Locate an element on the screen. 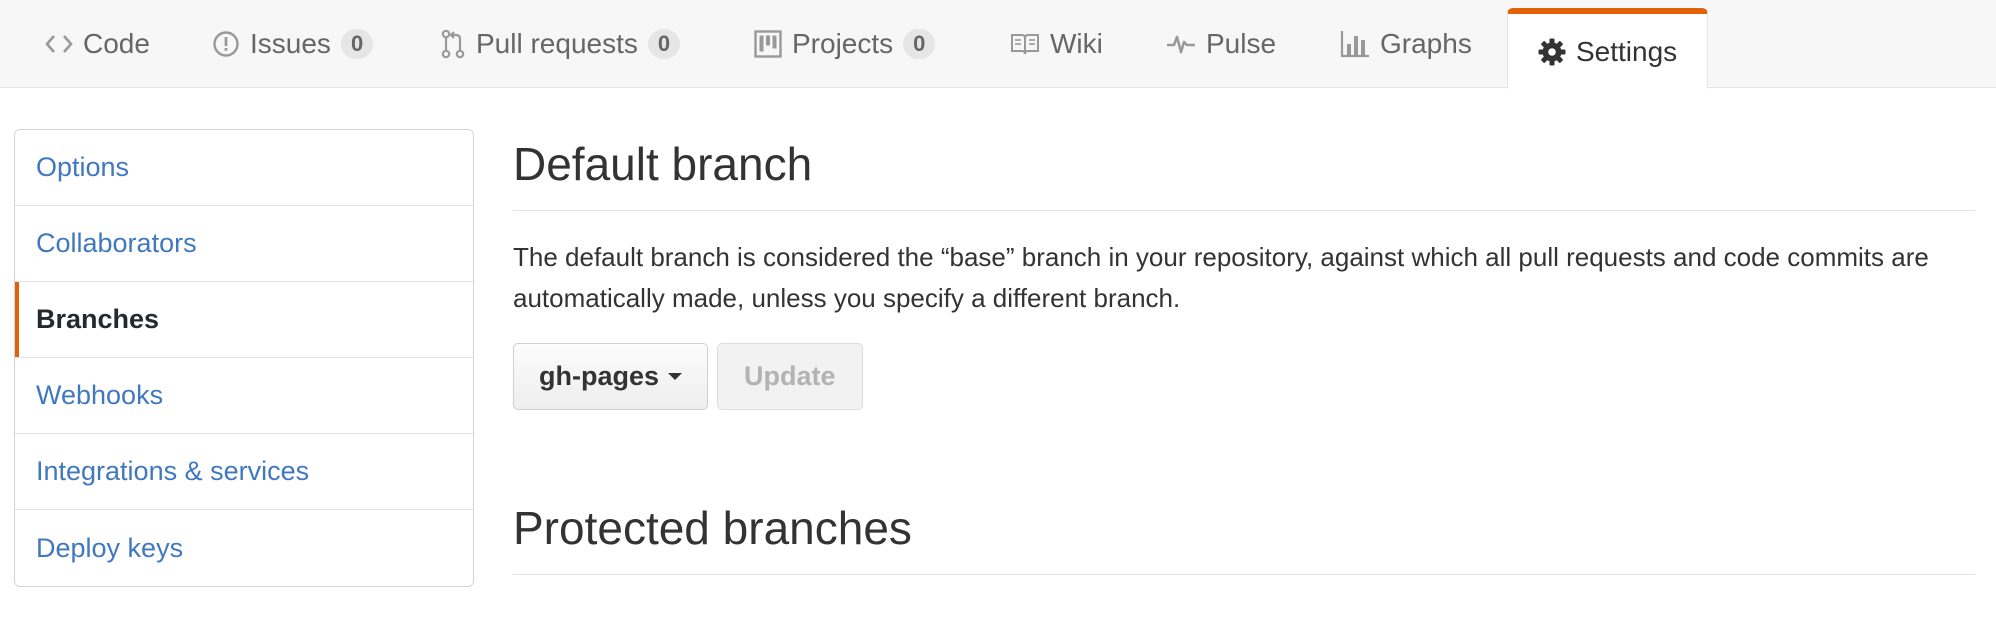 This screenshot has height=620, width=1996. sidebar-item-label: Webhooks is located at coordinates (100, 395).